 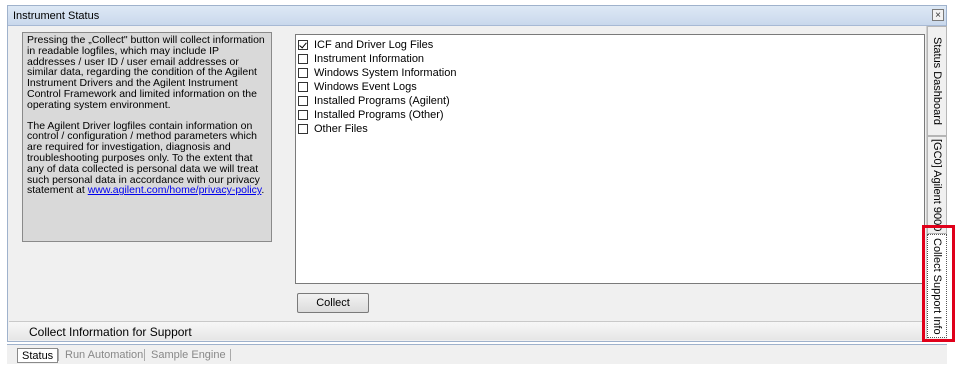 What do you see at coordinates (938, 283) in the screenshot?
I see `highlight-box` at bounding box center [938, 283].